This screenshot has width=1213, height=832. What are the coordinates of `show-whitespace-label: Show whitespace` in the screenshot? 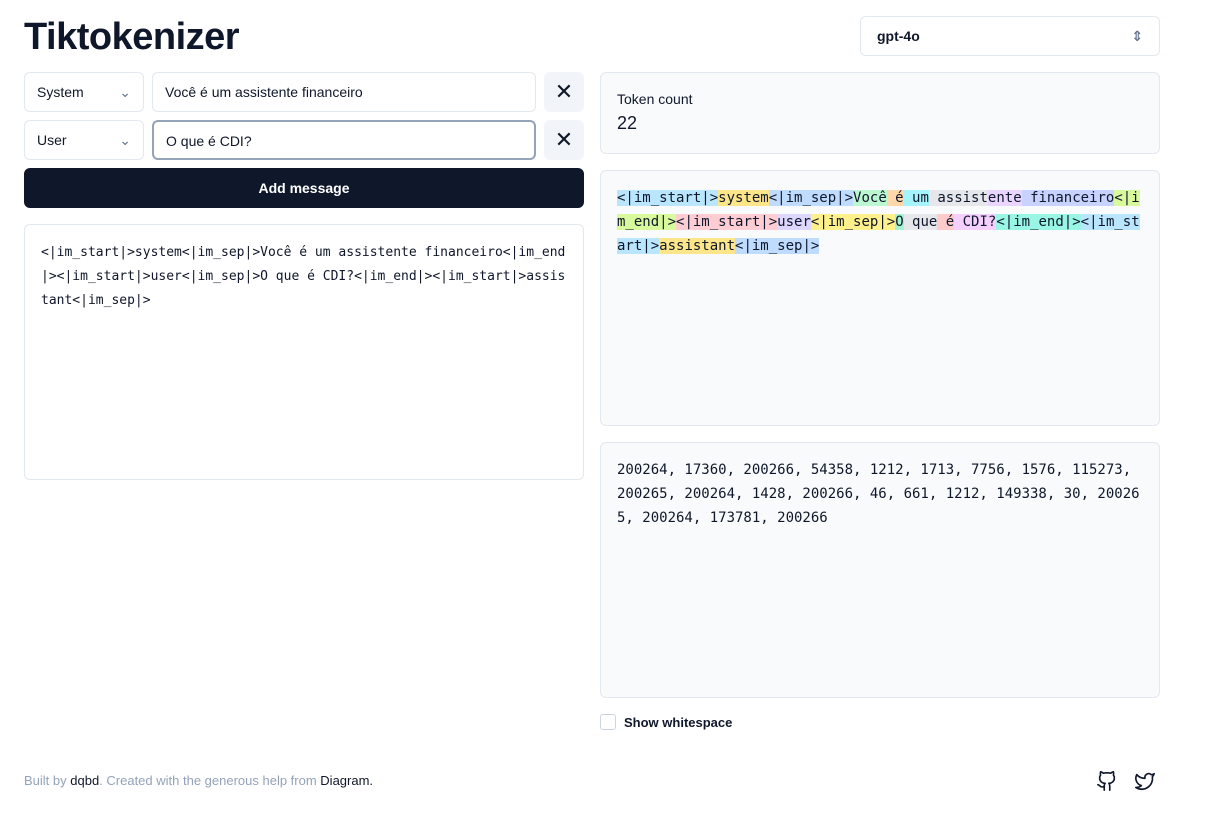 It's located at (678, 722).